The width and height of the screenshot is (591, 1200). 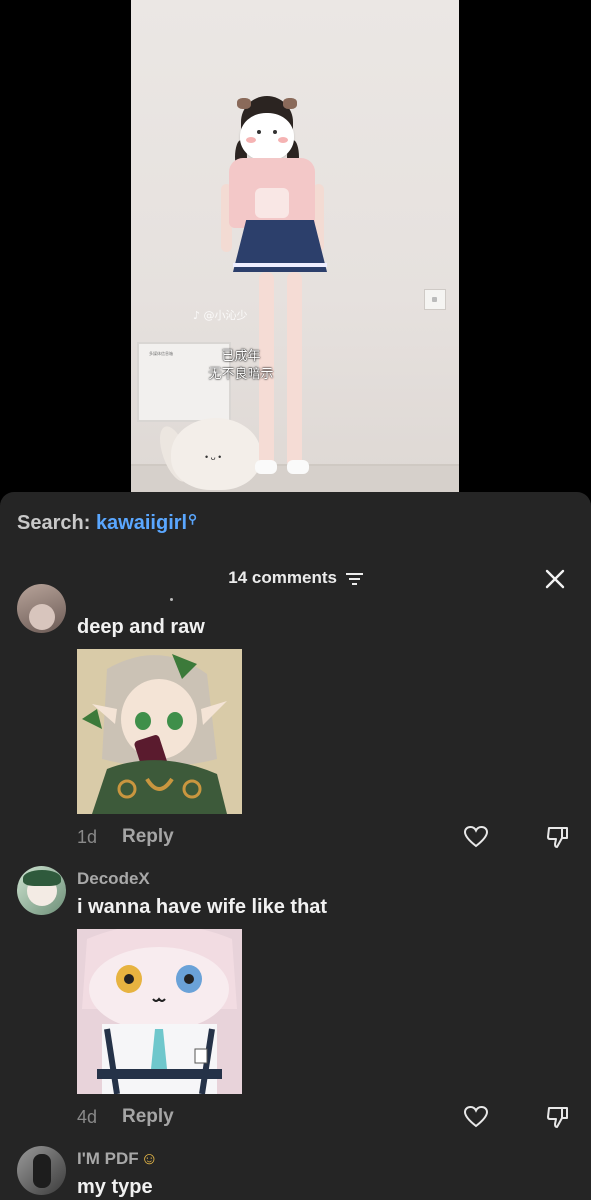 I want to click on anime-plush-figure-icon, so click(x=159, y=1011).